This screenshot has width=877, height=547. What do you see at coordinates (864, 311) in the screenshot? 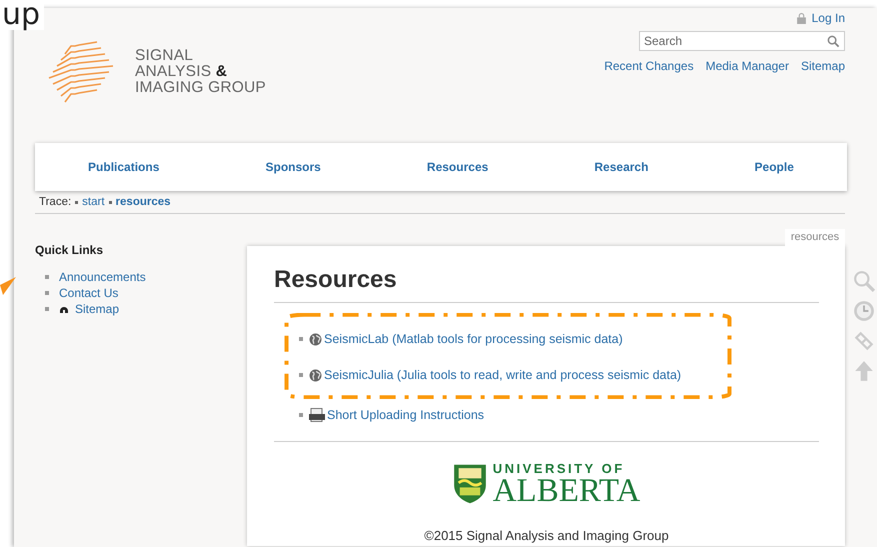
I see `clock-icon` at bounding box center [864, 311].